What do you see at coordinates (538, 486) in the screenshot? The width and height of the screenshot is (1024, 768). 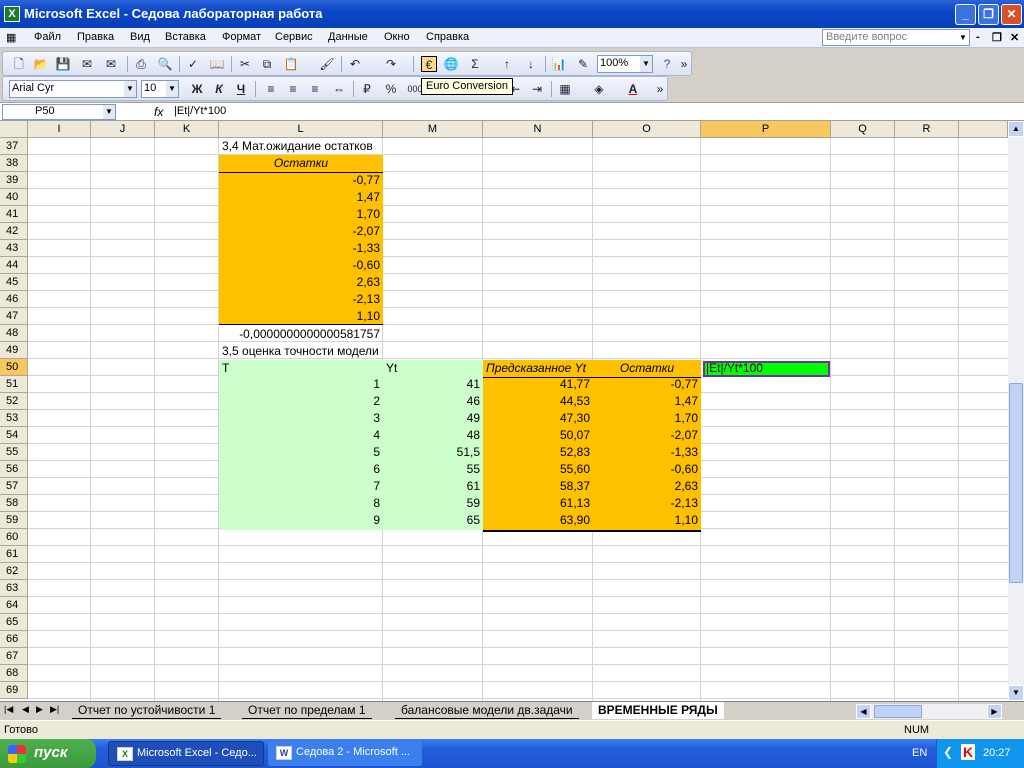 I see `cell-predicted: 58,37` at bounding box center [538, 486].